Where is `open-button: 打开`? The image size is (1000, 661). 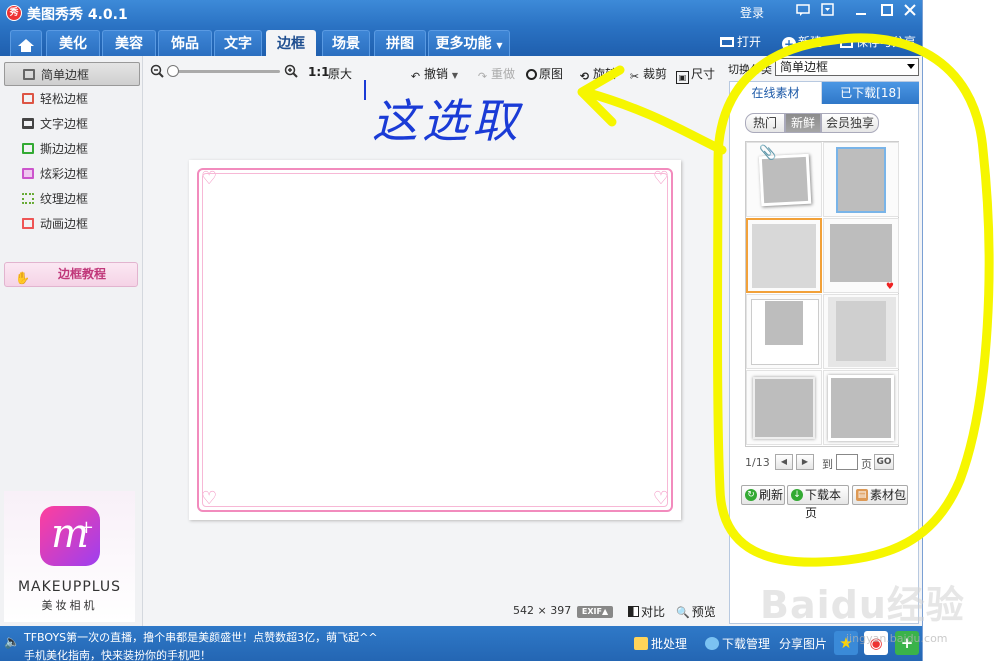
open-button: 打开 is located at coordinates (740, 41).